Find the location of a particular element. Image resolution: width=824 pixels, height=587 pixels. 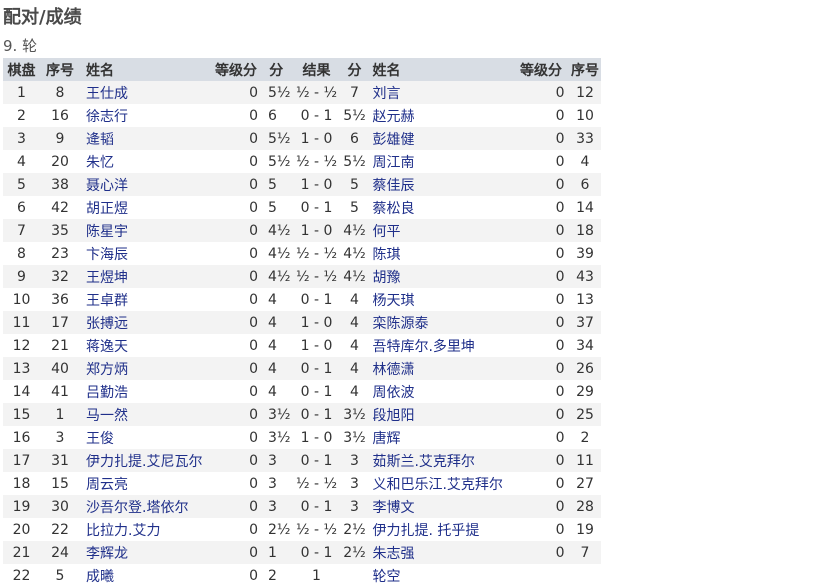

white-seq-cell: 17 is located at coordinates (60, 322).